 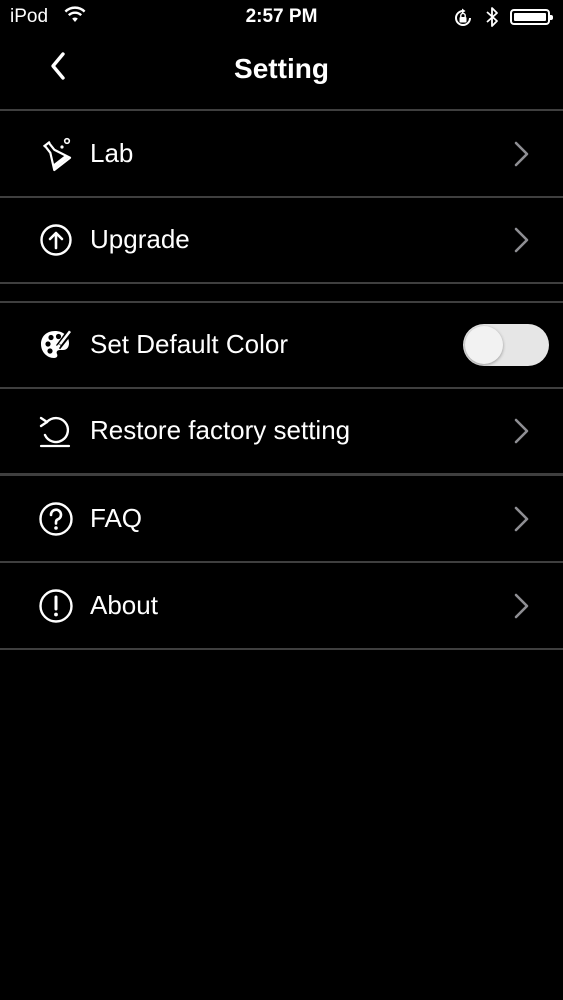 I want to click on settings-row-about: About, so click(x=281, y=606).